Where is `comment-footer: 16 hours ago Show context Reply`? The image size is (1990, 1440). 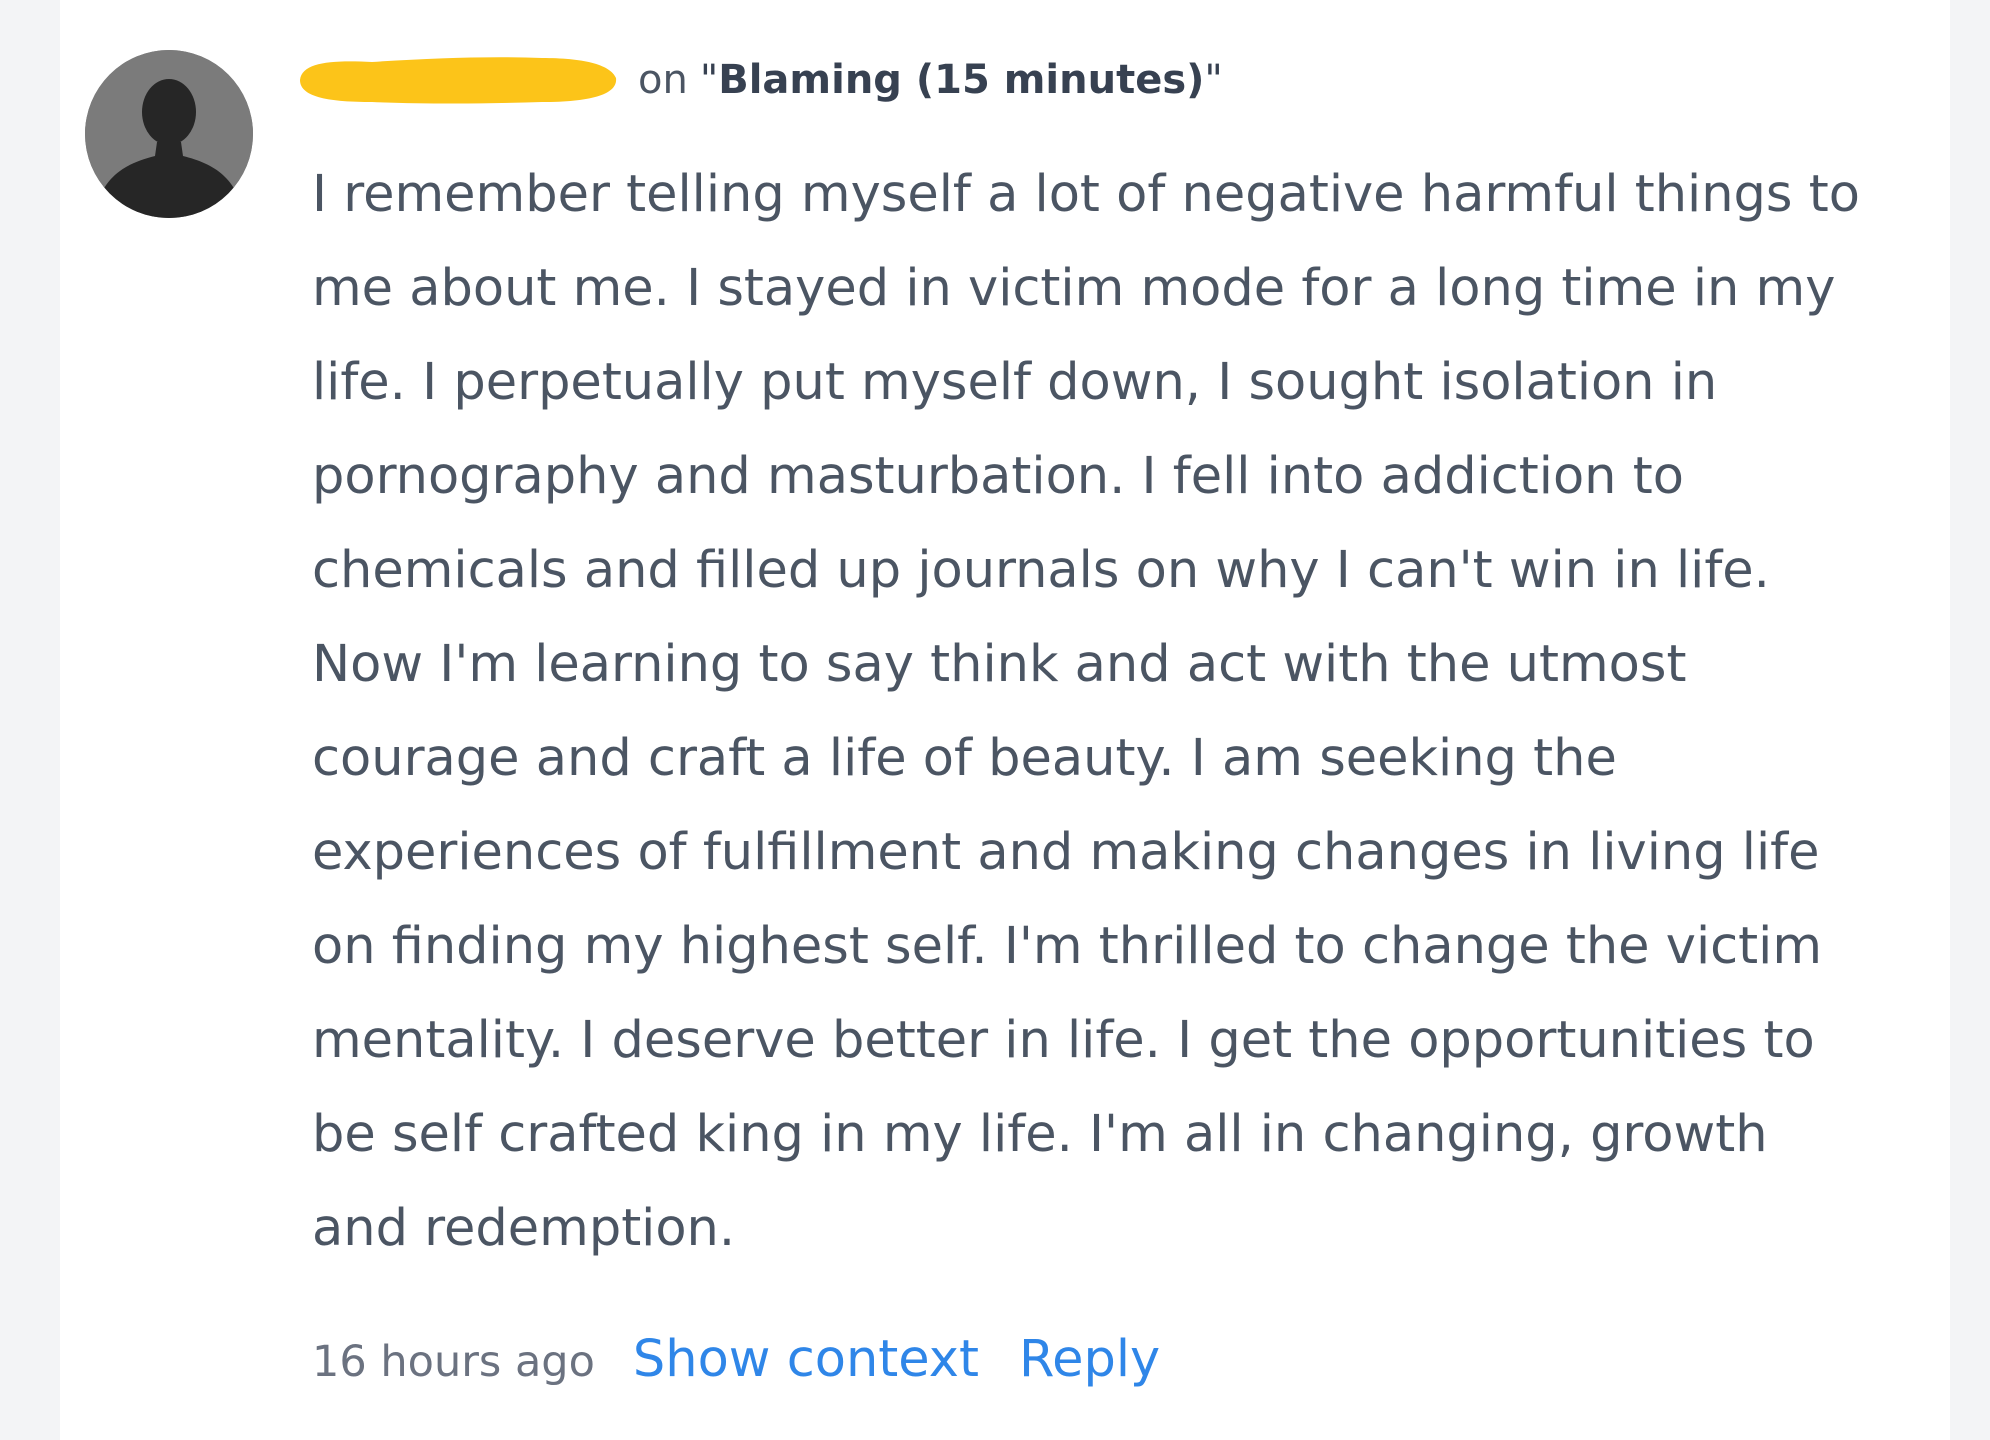 comment-footer: 16 hours ago Show context Reply is located at coordinates (756, 1359).